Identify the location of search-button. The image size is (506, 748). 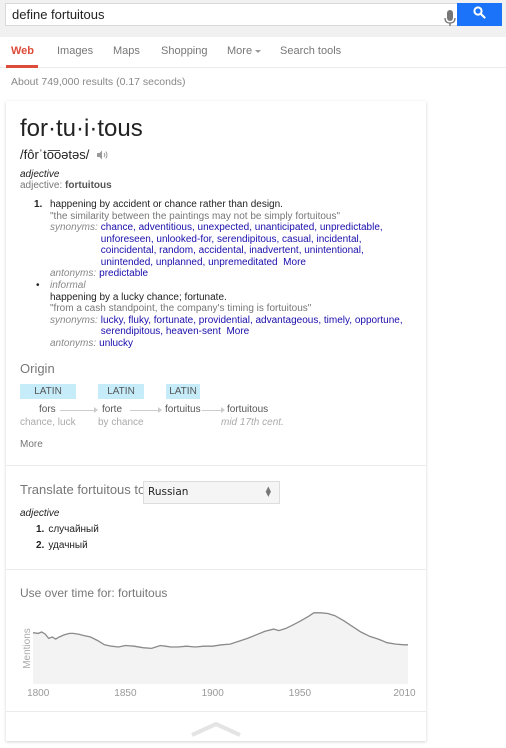
(479, 14).